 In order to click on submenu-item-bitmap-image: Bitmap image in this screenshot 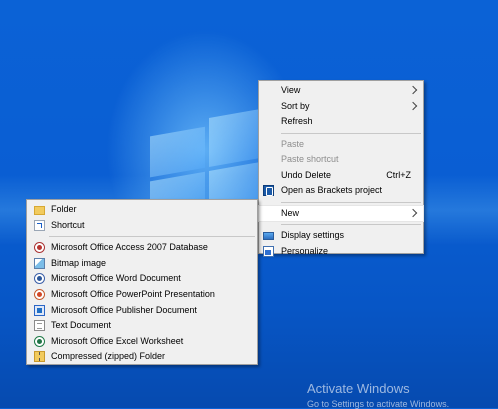, I will do `click(142, 264)`.